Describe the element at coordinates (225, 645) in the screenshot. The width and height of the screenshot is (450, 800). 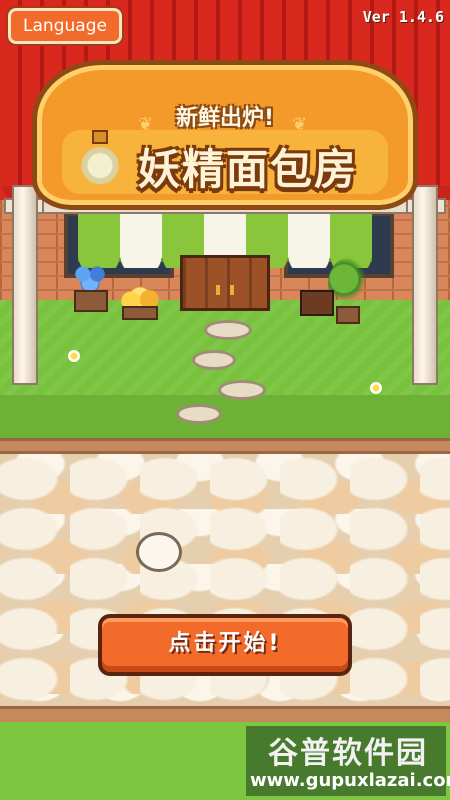
I see `start-button: 点击开始!` at that location.